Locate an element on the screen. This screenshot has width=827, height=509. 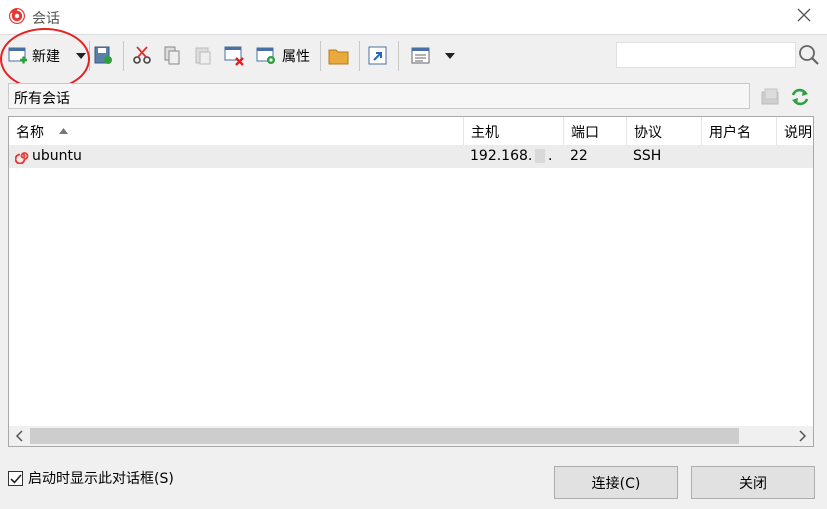
scroll-right-icon is located at coordinates (803, 436).